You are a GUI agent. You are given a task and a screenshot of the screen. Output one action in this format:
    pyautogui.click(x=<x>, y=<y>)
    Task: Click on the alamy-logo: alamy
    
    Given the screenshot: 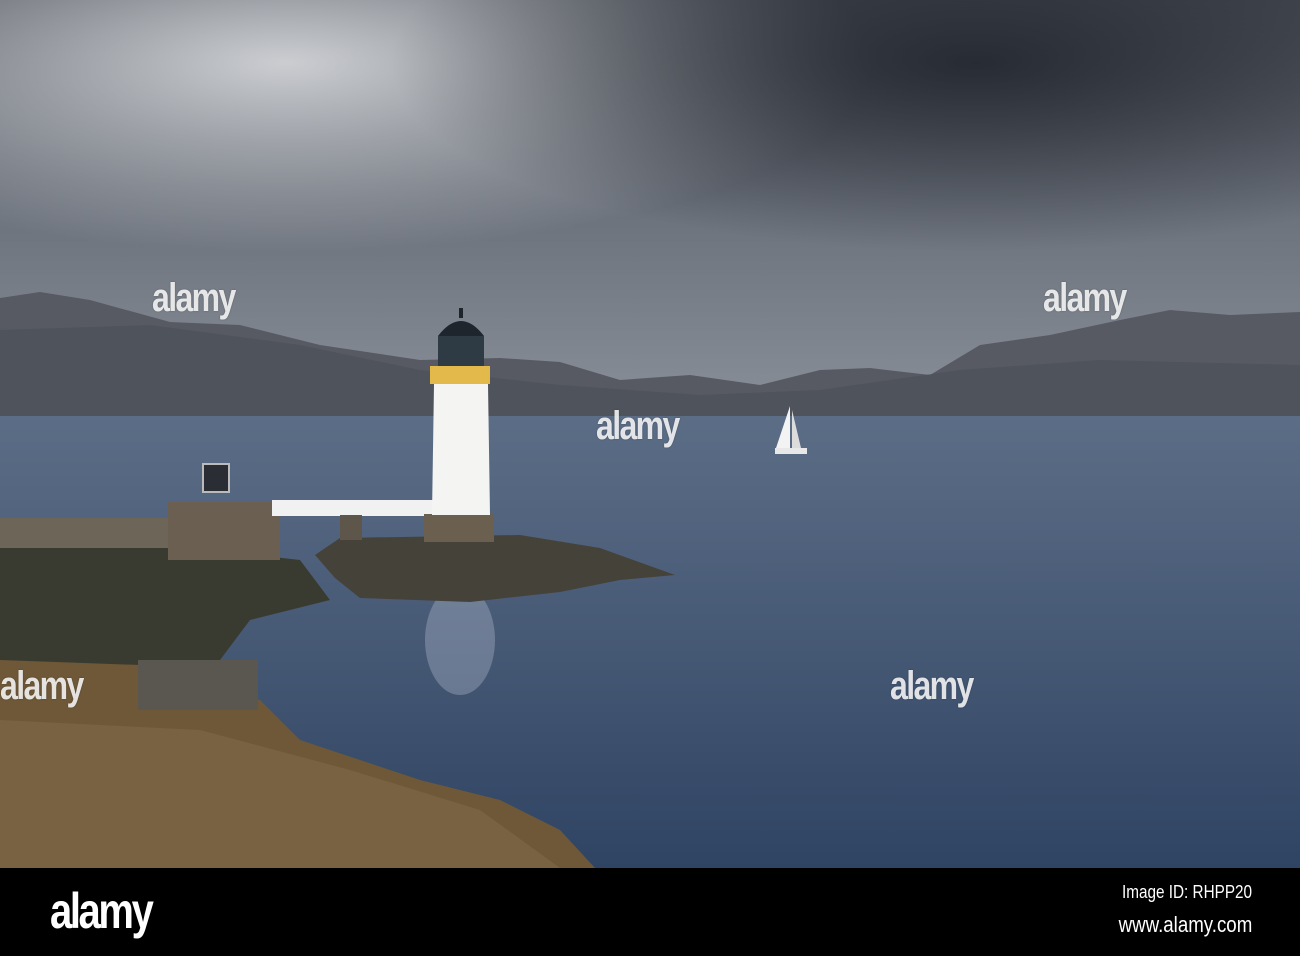 What is the action you would take?
    pyautogui.click(x=102, y=911)
    